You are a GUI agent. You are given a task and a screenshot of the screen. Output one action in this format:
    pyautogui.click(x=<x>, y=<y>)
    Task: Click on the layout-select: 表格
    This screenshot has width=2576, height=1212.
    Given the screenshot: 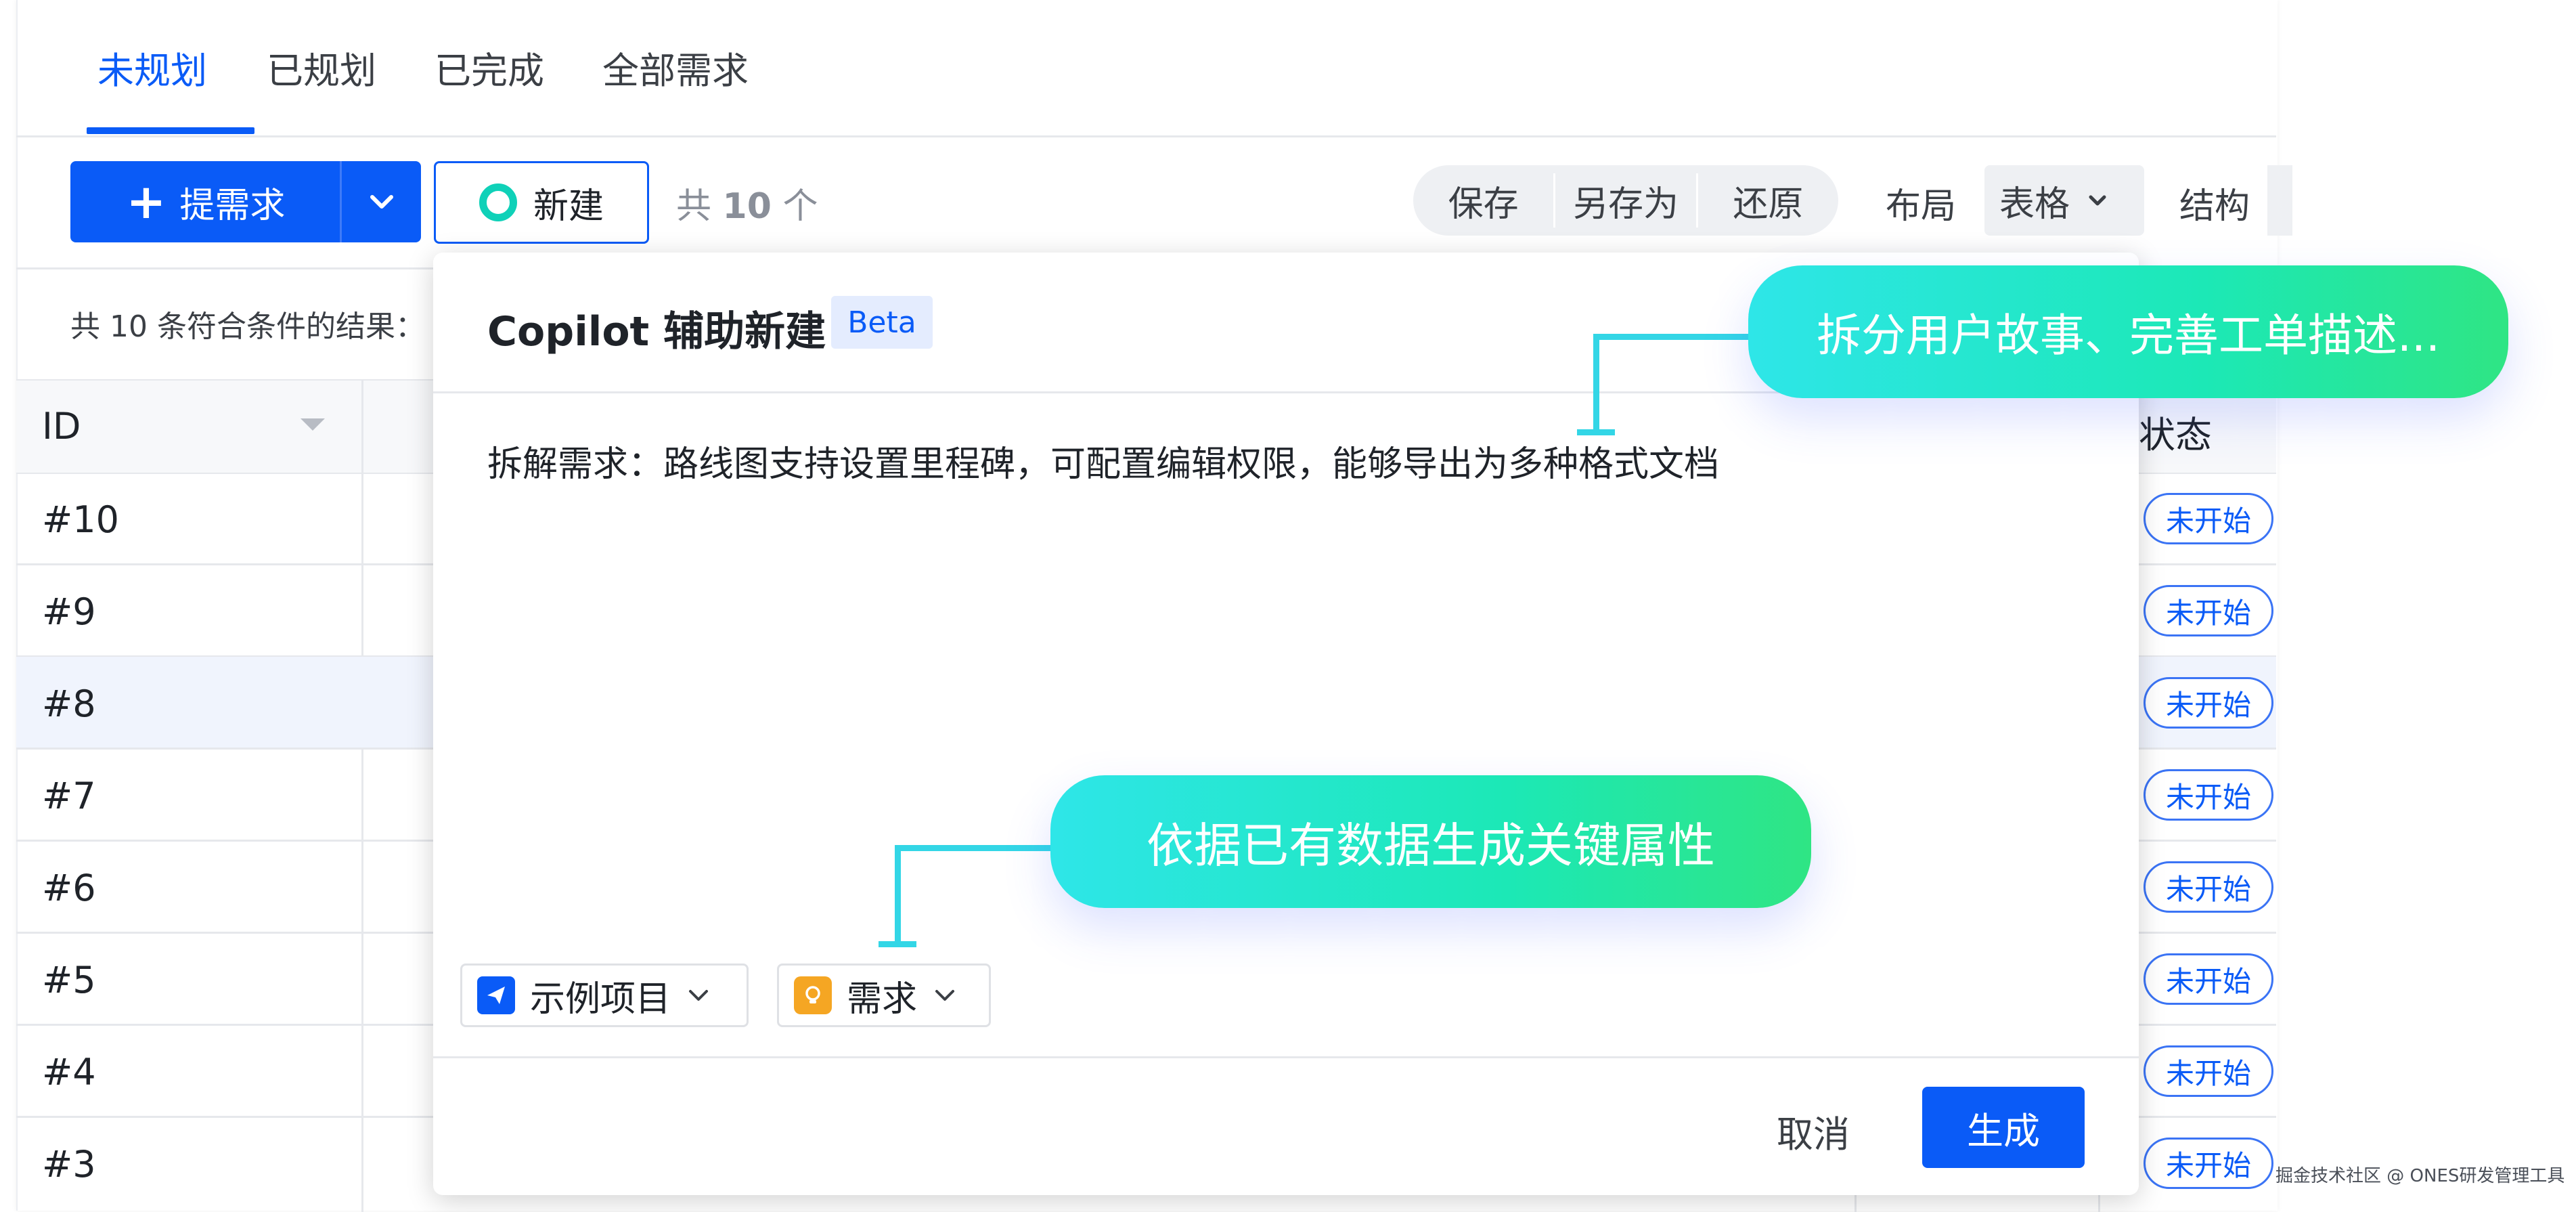 What is the action you would take?
    pyautogui.click(x=2064, y=200)
    